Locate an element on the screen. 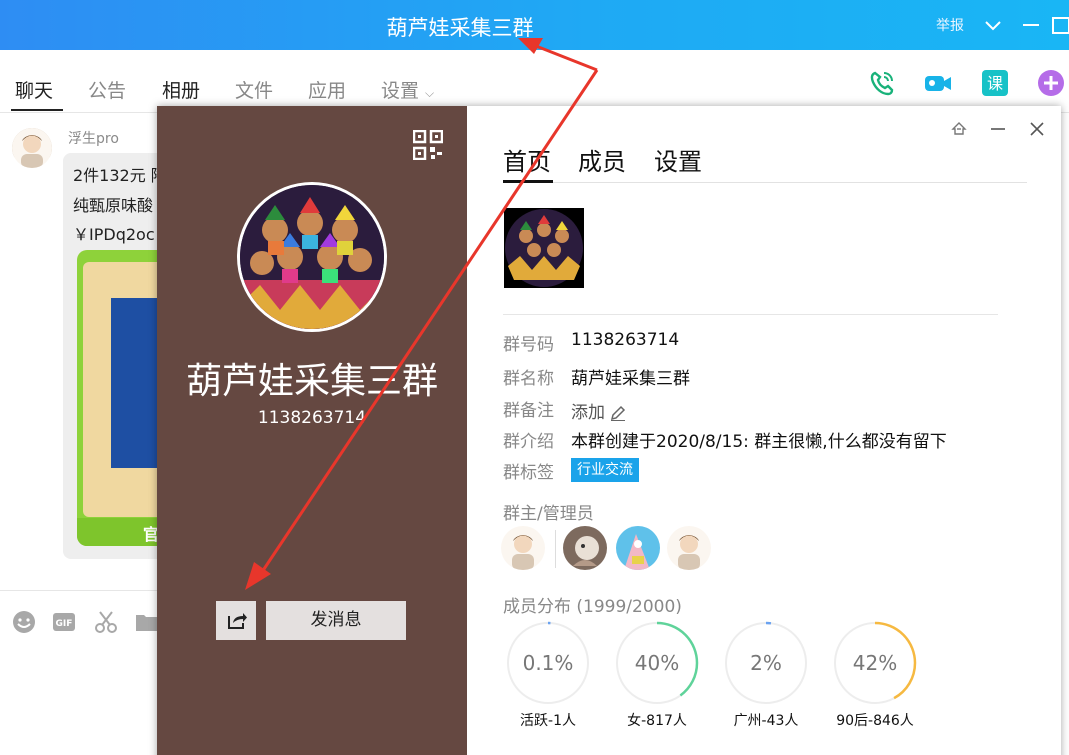  message-line: ￥IPDq2oc is located at coordinates (114, 234).